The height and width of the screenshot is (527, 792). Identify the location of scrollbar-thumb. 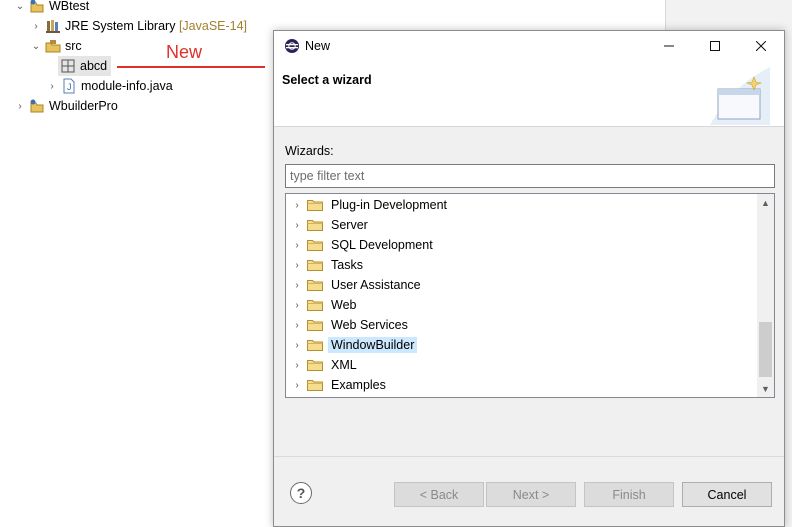
(765, 349).